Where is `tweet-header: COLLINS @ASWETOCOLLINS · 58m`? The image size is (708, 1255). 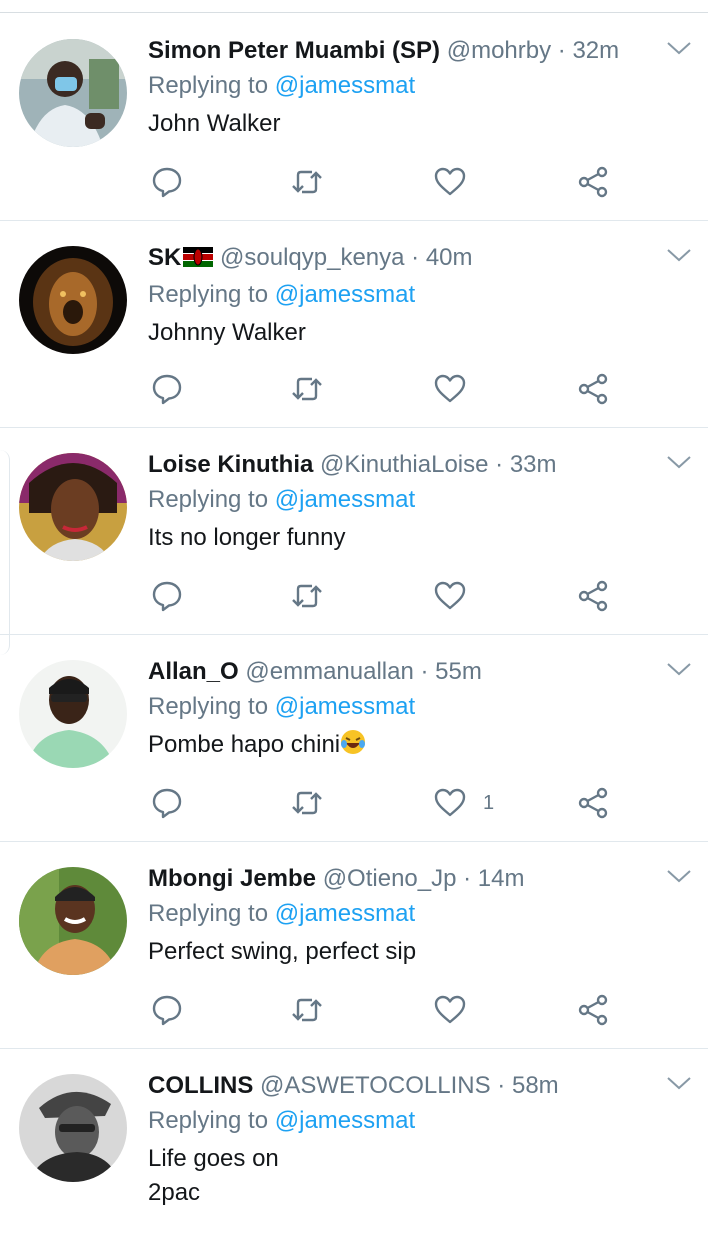
tweet-header: COLLINS @ASWETOCOLLINS · 58m is located at coordinates (393, 1086).